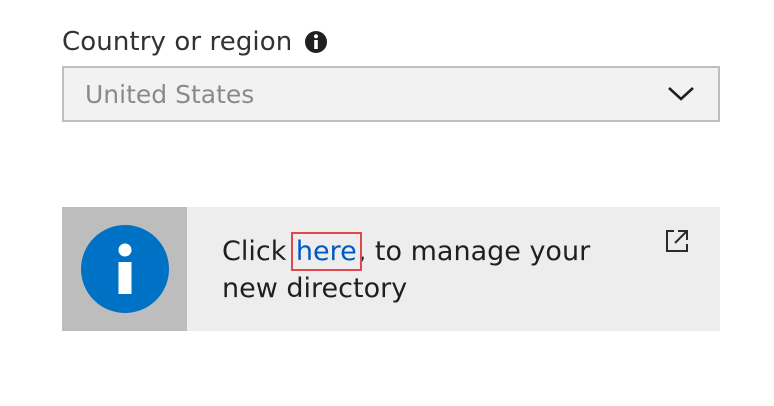  I want to click on country-field-label-row: Country or region, so click(195, 42).